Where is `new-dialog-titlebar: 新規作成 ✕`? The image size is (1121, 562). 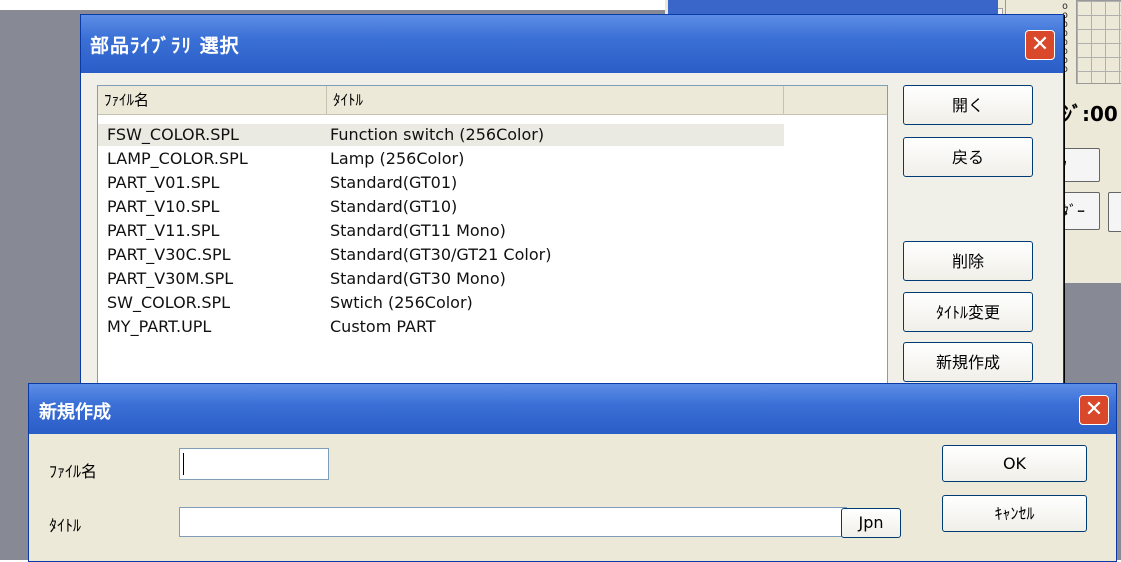 new-dialog-titlebar: 新規作成 ✕ is located at coordinates (572, 409).